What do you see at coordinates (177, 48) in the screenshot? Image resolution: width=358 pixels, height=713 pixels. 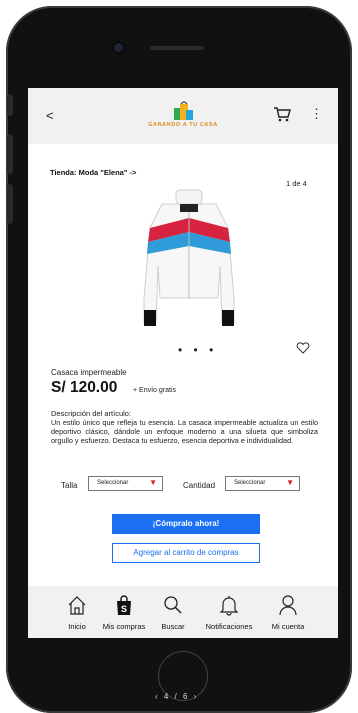 I see `earpiece-speaker` at bounding box center [177, 48].